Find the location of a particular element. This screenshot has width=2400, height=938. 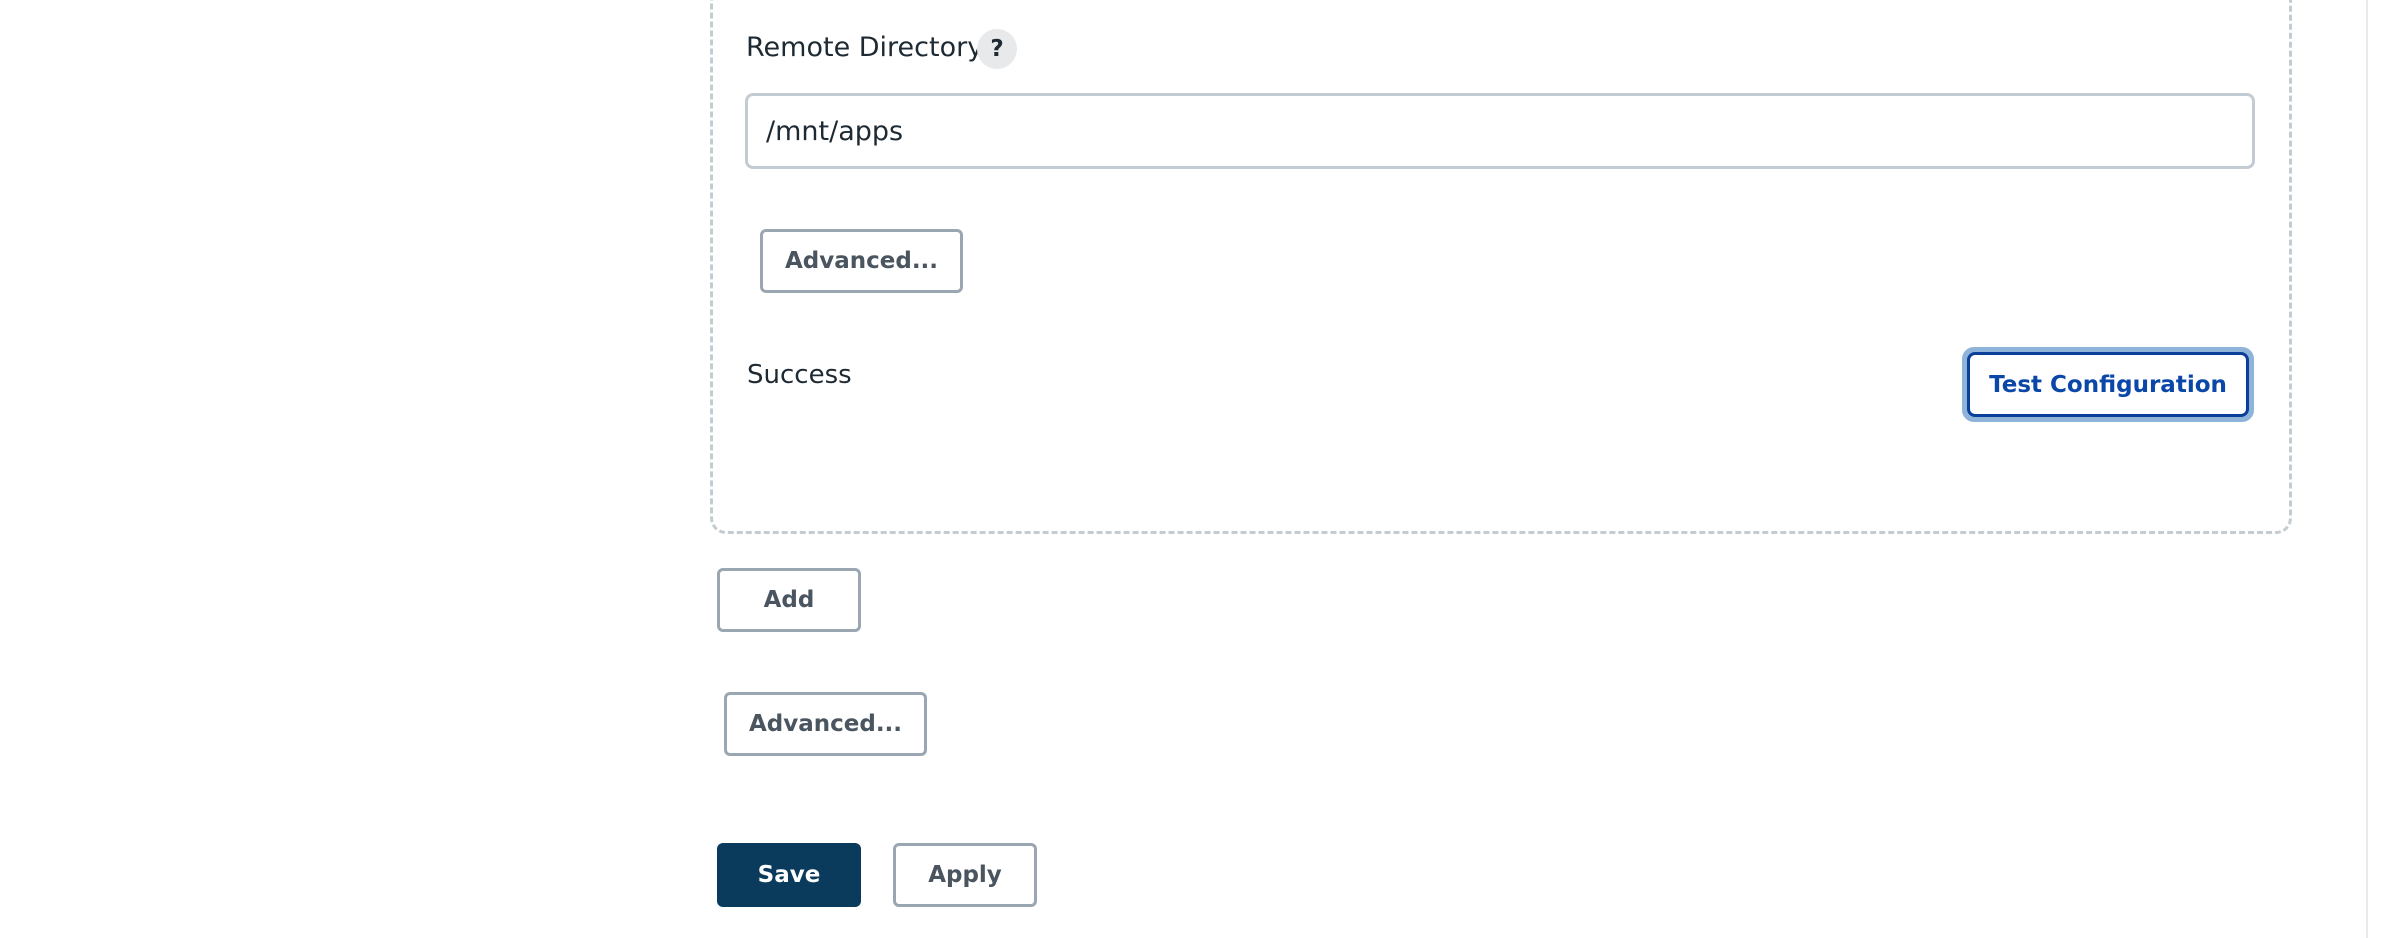

test-configuration-button: Test Configuration is located at coordinates (2108, 384).